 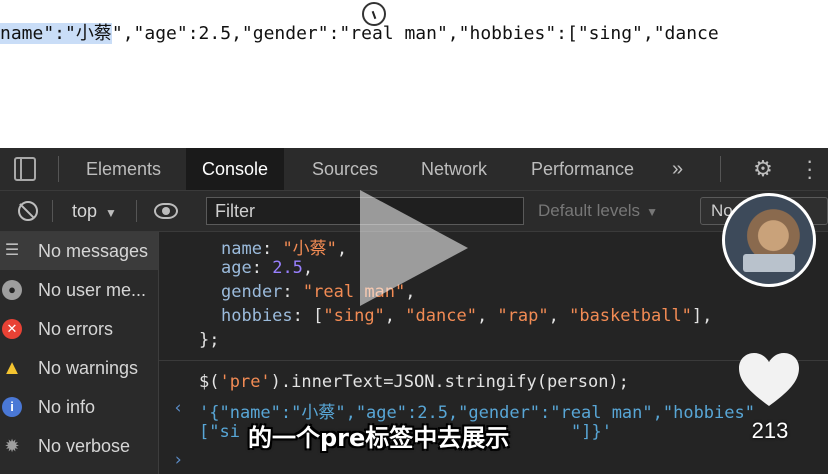 What do you see at coordinates (763, 169) in the screenshot?
I see `gear-icon: ⚙` at bounding box center [763, 169].